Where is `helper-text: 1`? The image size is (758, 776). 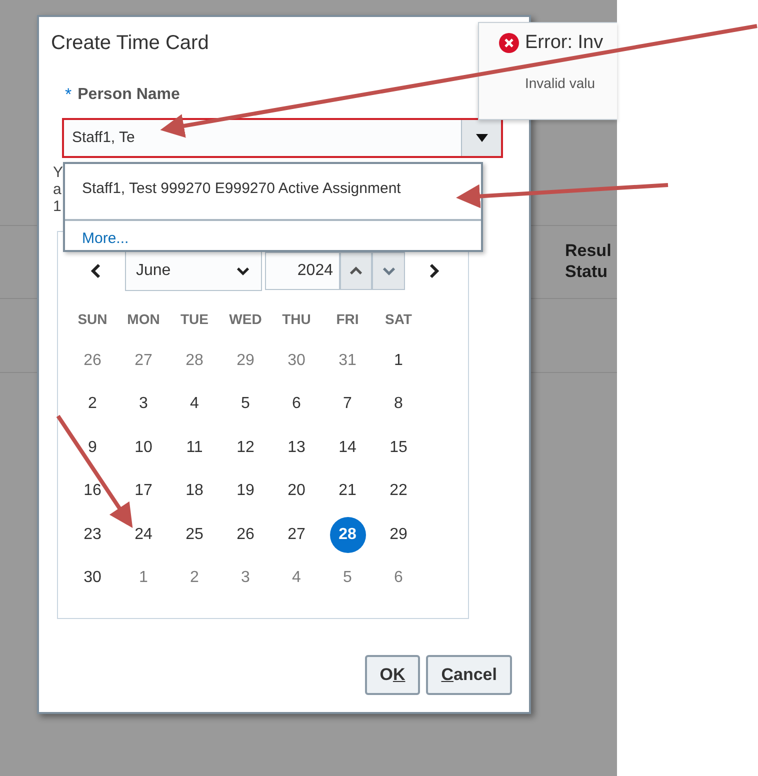 helper-text: 1 is located at coordinates (57, 206).